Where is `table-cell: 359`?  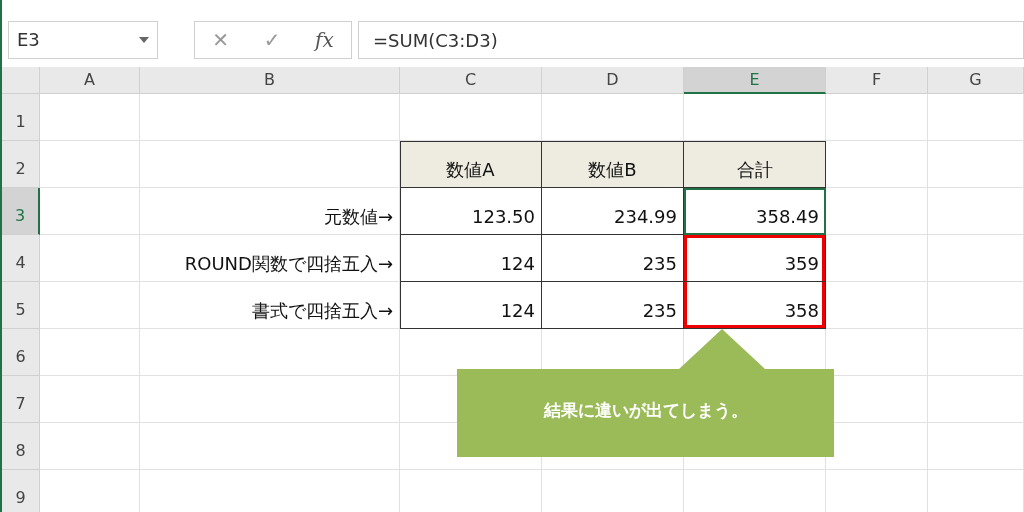
table-cell: 359 is located at coordinates (755, 258).